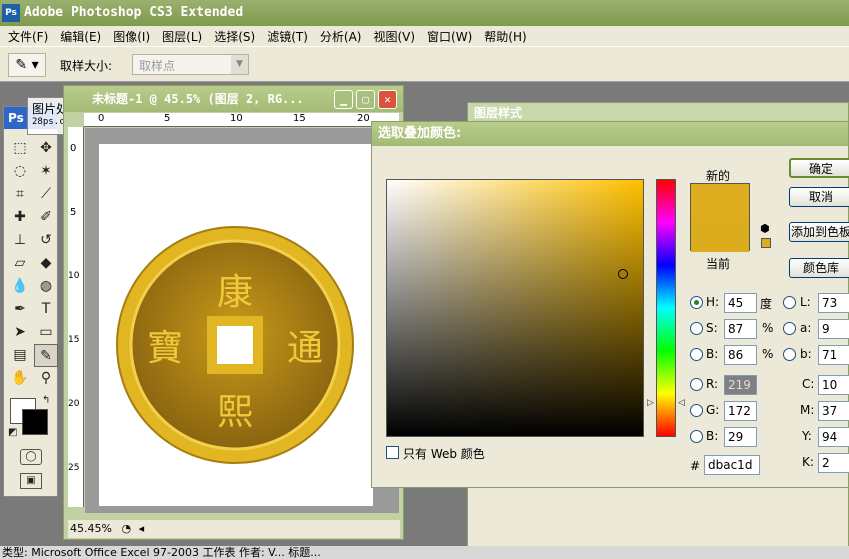 Image resolution: width=849 pixels, height=559 pixels. What do you see at coordinates (833, 303) in the screenshot?
I see `lab-l-input: 73` at bounding box center [833, 303].